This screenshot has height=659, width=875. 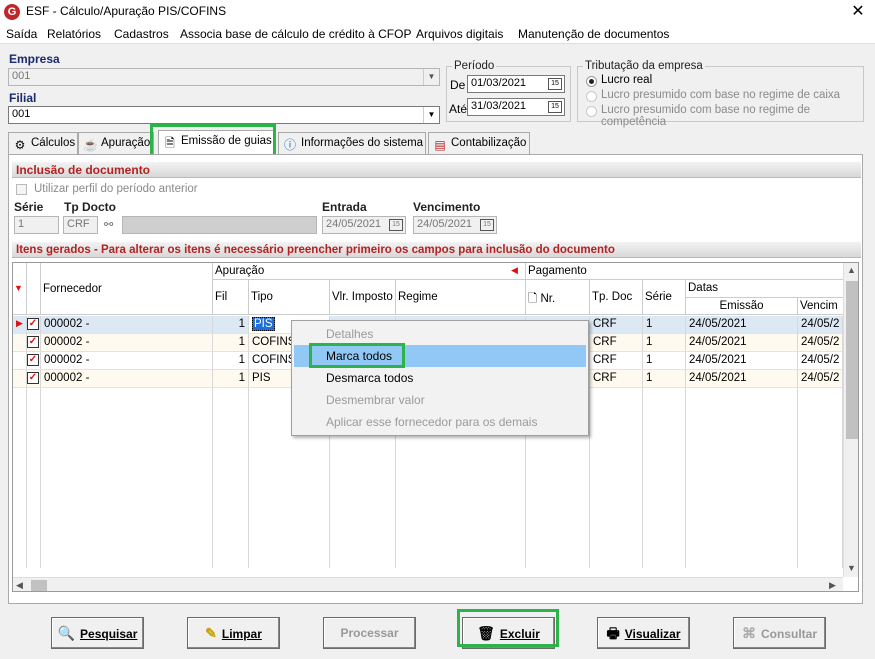 What do you see at coordinates (231, 297) in the screenshot?
I see `col-fil: Fil` at bounding box center [231, 297].